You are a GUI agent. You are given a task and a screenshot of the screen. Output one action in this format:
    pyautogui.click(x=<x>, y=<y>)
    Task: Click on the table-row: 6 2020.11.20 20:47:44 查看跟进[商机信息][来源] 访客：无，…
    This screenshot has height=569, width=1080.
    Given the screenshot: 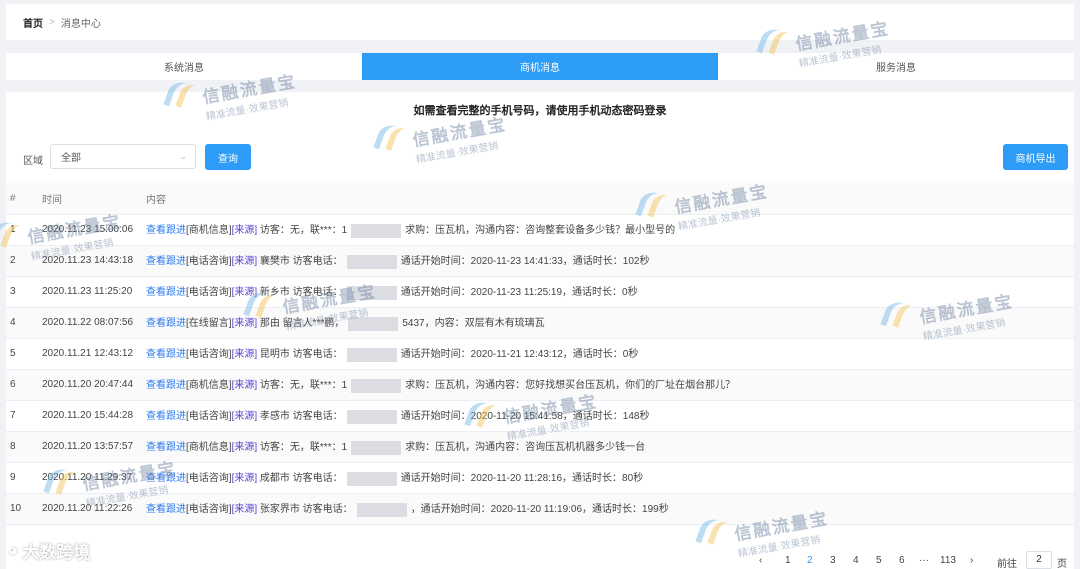 What is the action you would take?
    pyautogui.click(x=540, y=385)
    